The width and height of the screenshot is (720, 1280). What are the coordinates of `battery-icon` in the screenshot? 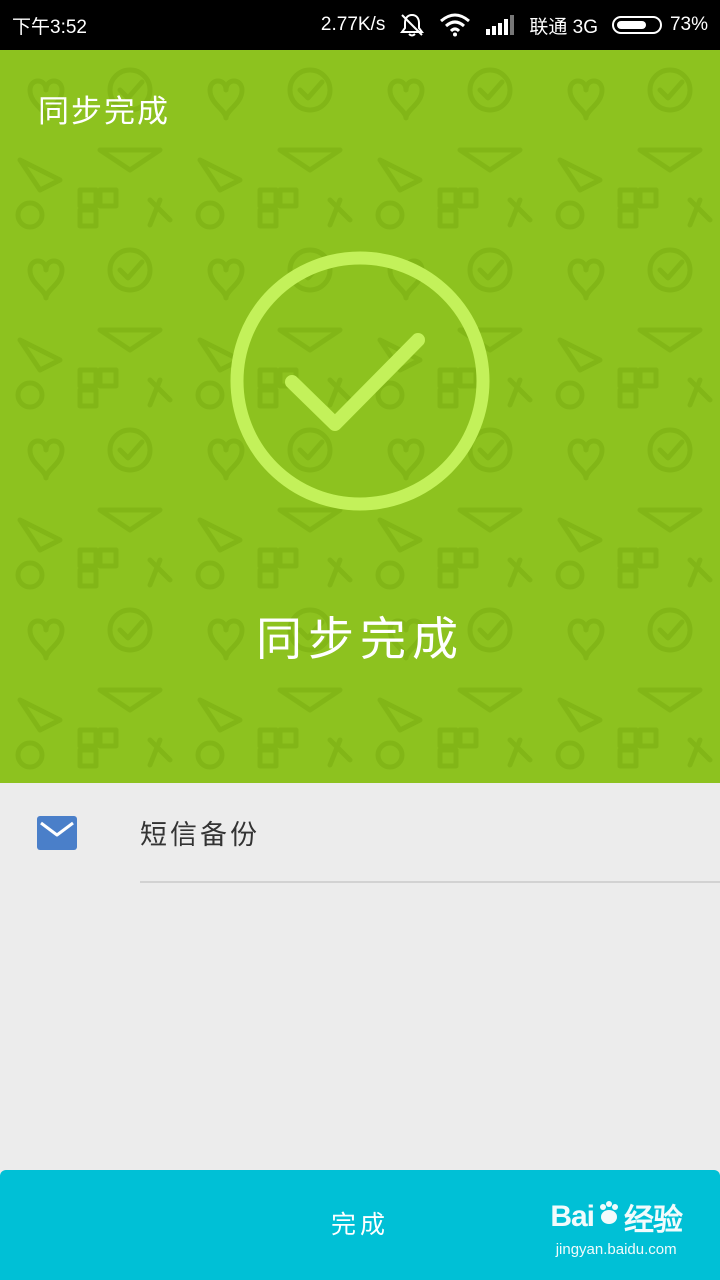 It's located at (636, 25).